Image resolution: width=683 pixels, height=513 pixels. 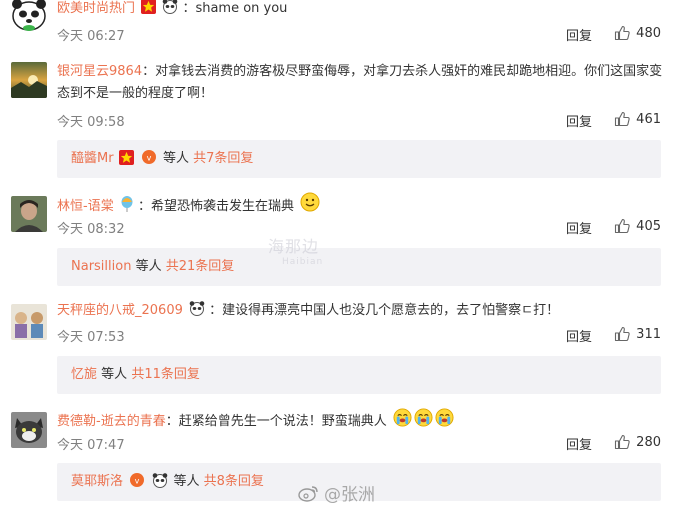 What do you see at coordinates (84, 374) in the screenshot?
I see `sub-reply-username: 忆旎` at bounding box center [84, 374].